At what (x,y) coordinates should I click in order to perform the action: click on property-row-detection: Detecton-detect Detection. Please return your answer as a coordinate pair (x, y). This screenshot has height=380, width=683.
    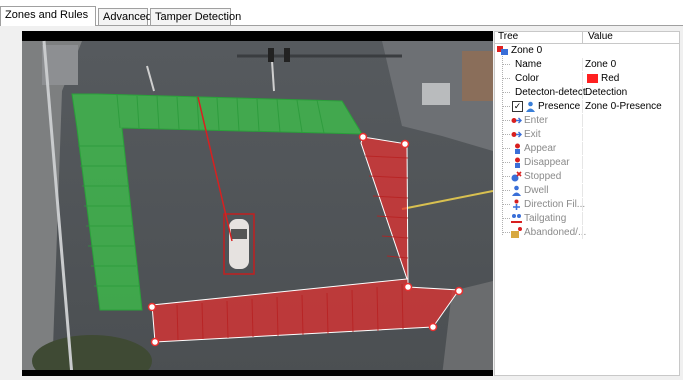
    Looking at the image, I should click on (587, 92).